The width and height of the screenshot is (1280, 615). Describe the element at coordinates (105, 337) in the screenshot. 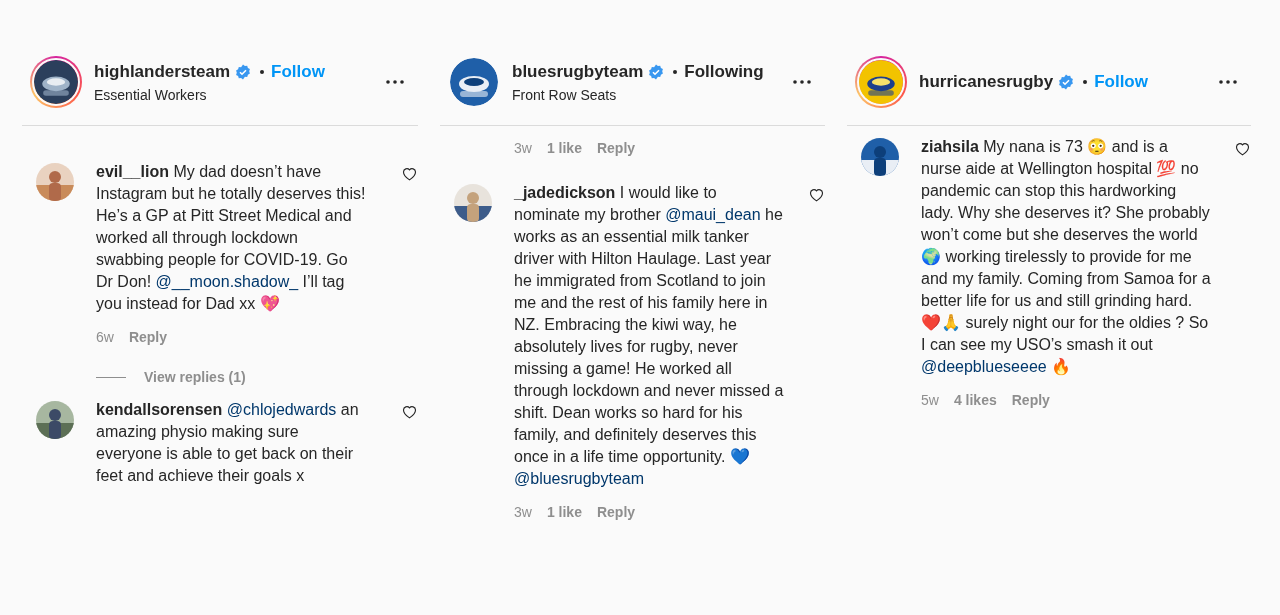

I see `comment-time: 6w` at that location.